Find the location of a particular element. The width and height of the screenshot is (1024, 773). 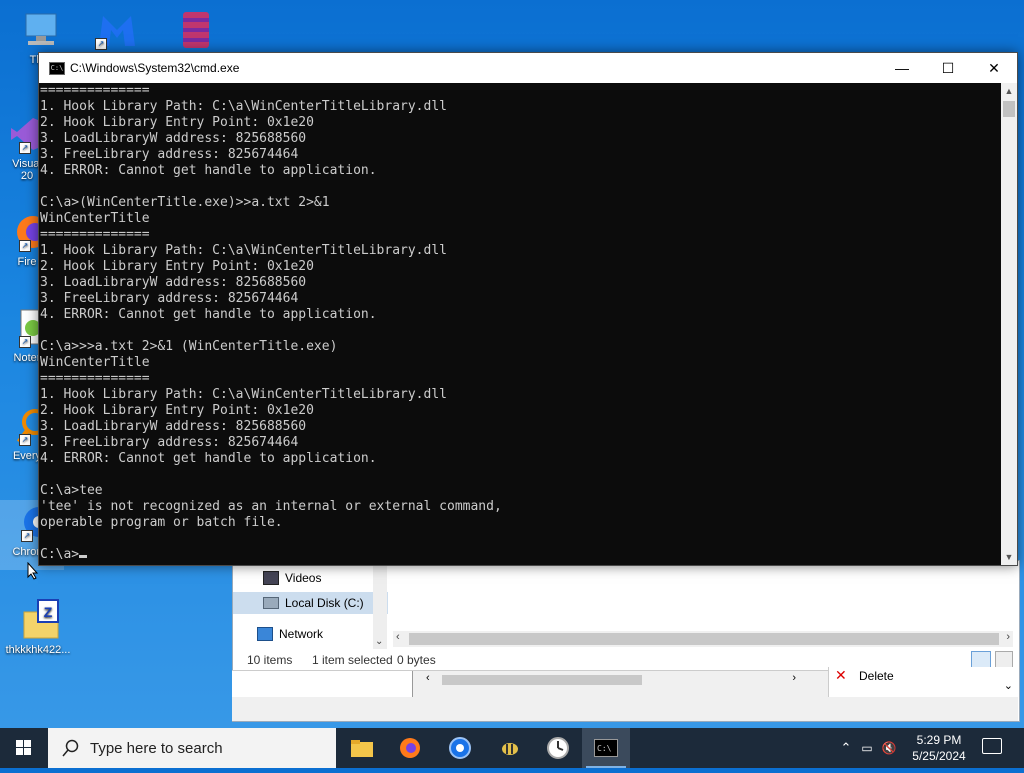

nav-item-videos: Videos is located at coordinates (292, 578).